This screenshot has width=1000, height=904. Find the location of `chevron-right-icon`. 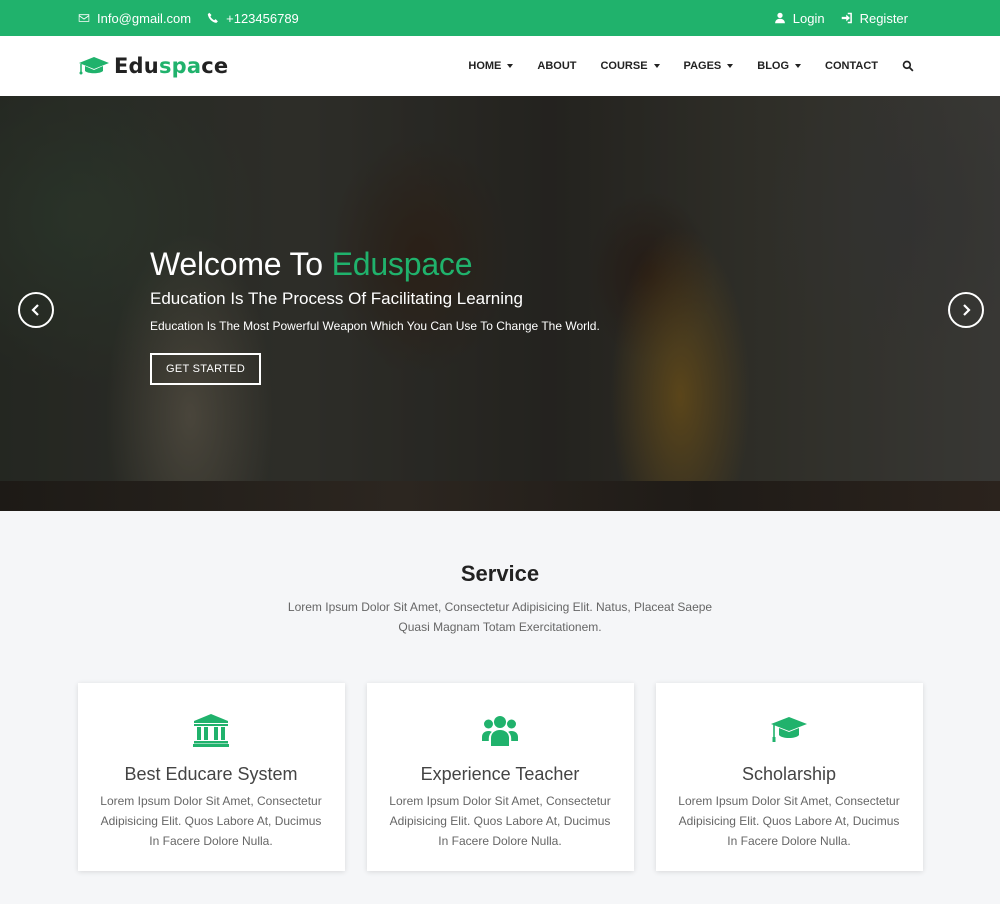

chevron-right-icon is located at coordinates (967, 310).